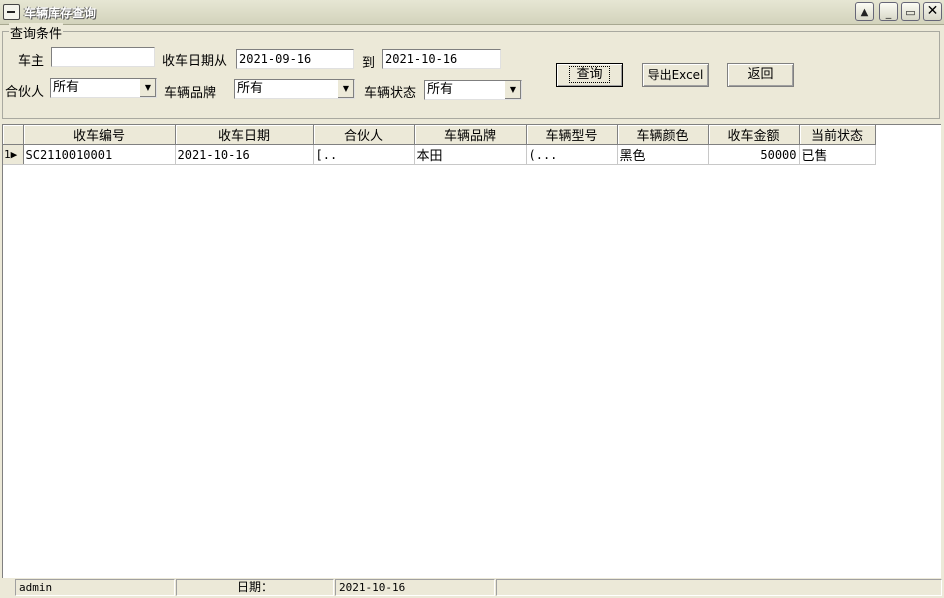 The image size is (944, 598). What do you see at coordinates (754, 154) in the screenshot?
I see `cell-amount: 50000` at bounding box center [754, 154].